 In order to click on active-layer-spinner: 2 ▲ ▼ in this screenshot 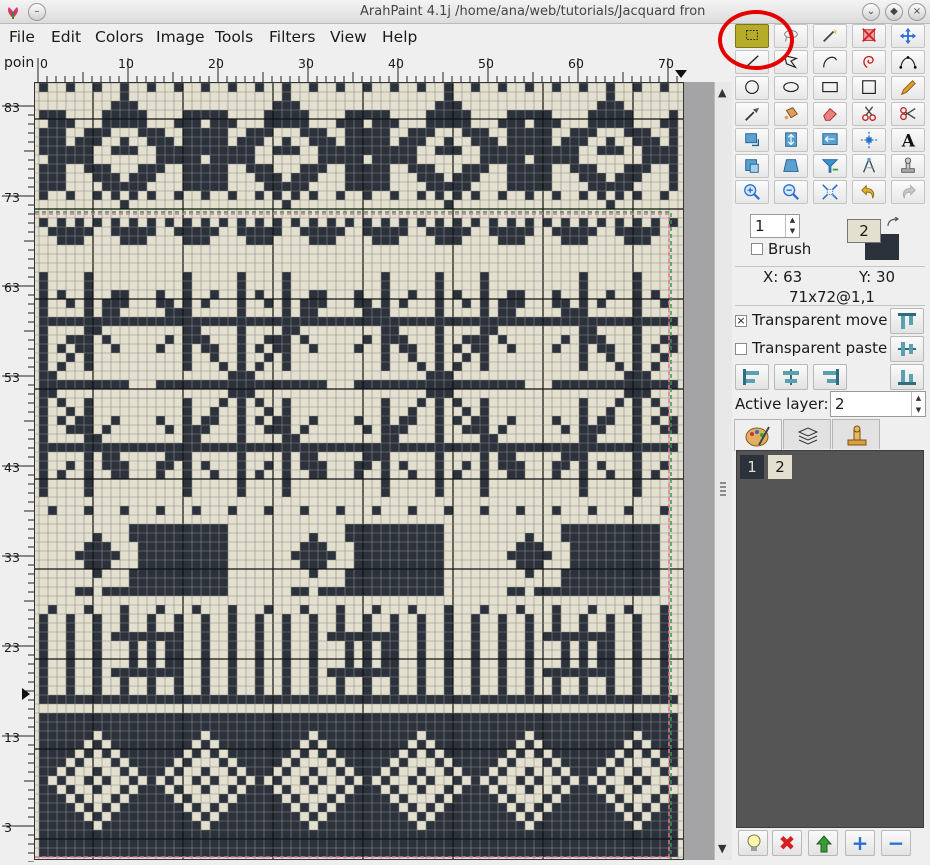, I will do `click(878, 404)`.